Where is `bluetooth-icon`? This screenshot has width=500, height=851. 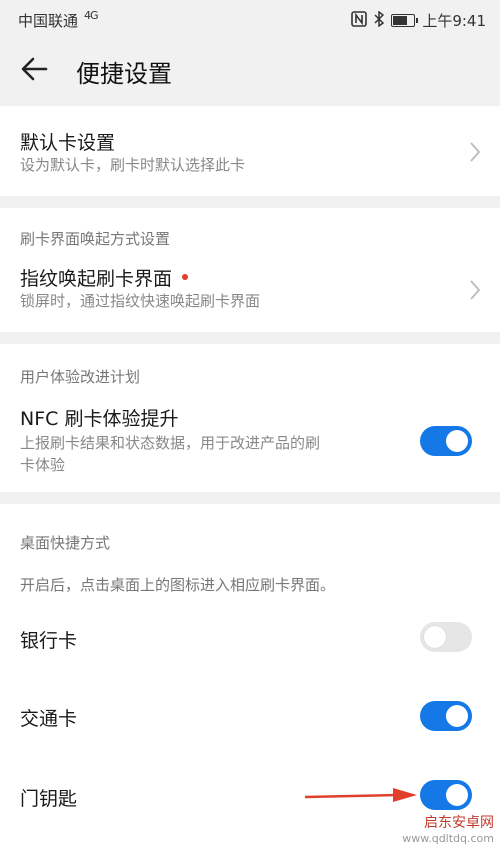
bluetooth-icon is located at coordinates (379, 20).